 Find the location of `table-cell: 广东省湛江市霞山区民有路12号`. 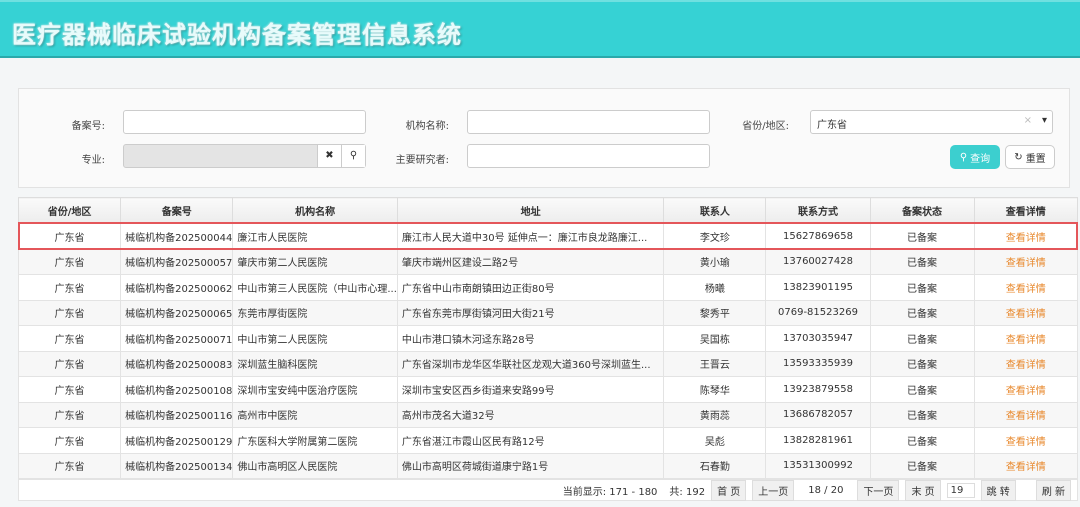

table-cell: 广东省湛江市霞山区民有路12号 is located at coordinates (530, 440).